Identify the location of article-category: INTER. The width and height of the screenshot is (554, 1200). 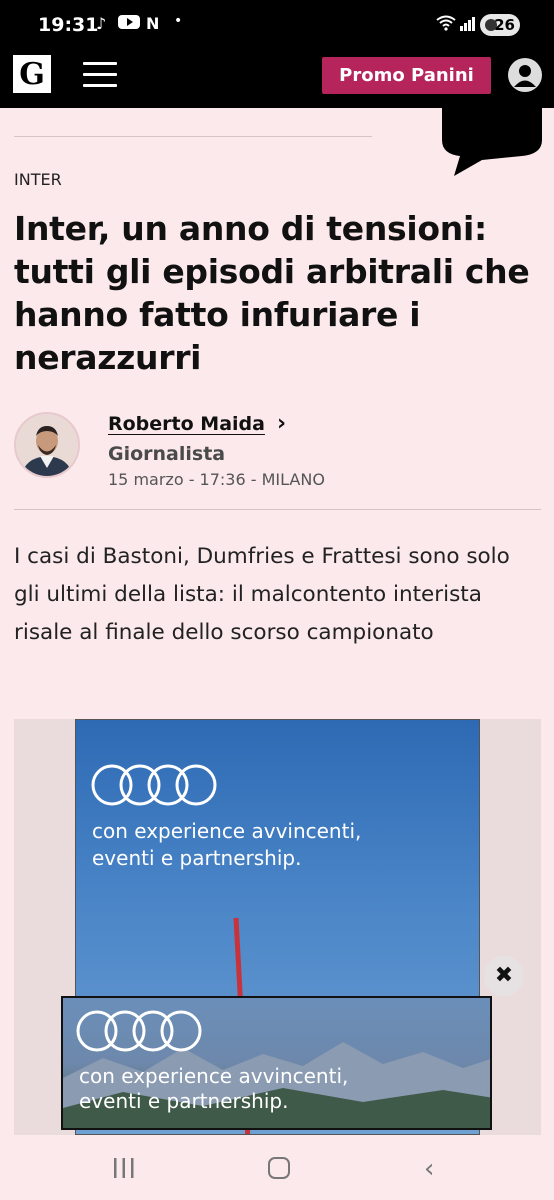
(38, 179).